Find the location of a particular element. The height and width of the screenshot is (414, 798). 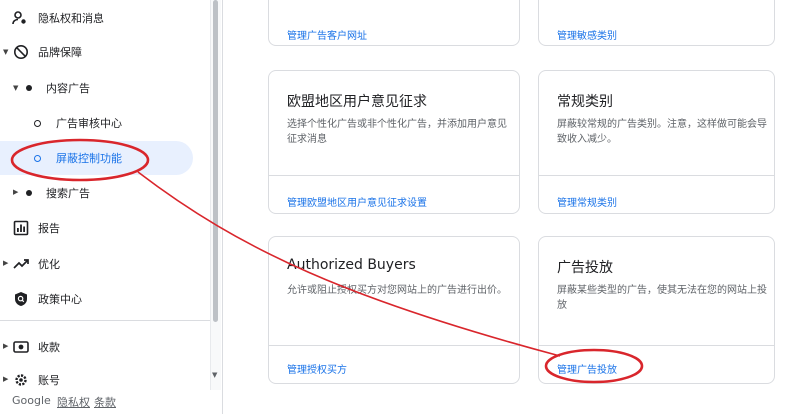

payments-icon is located at coordinates (21, 347).